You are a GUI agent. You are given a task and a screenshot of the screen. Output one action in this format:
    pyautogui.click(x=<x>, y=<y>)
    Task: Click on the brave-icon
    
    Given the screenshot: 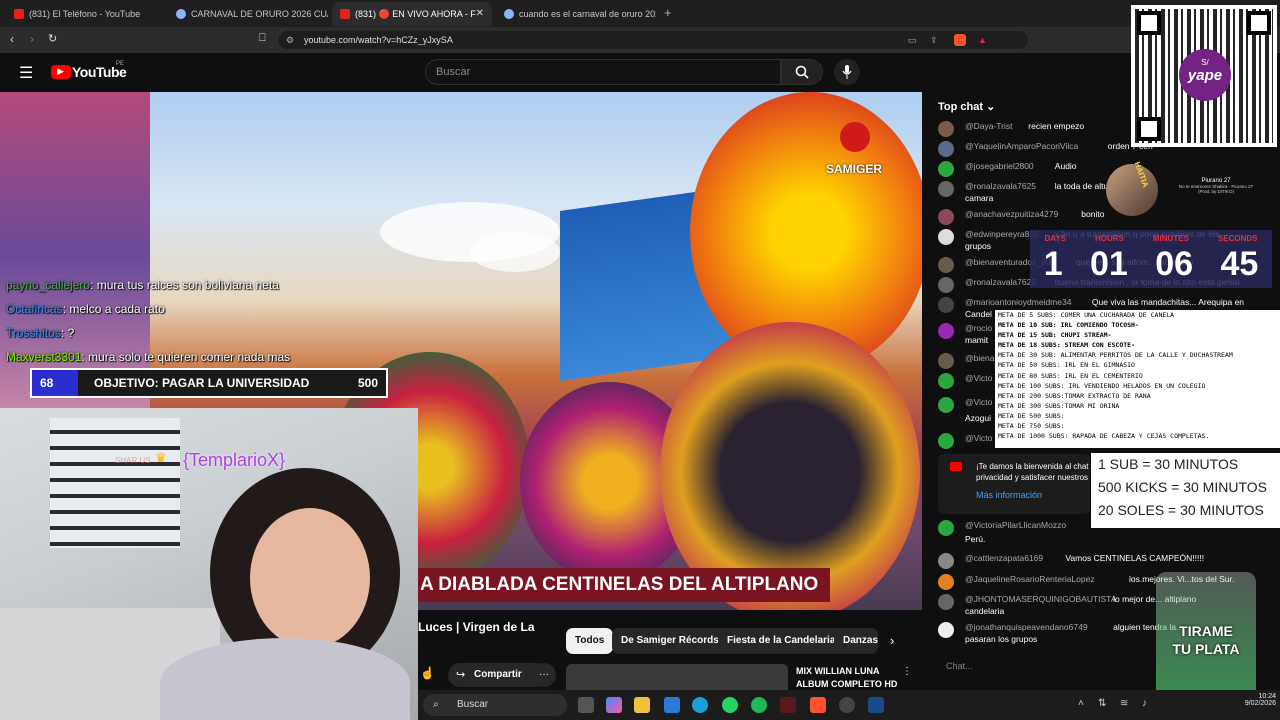 What is the action you would take?
    pyautogui.click(x=818, y=705)
    